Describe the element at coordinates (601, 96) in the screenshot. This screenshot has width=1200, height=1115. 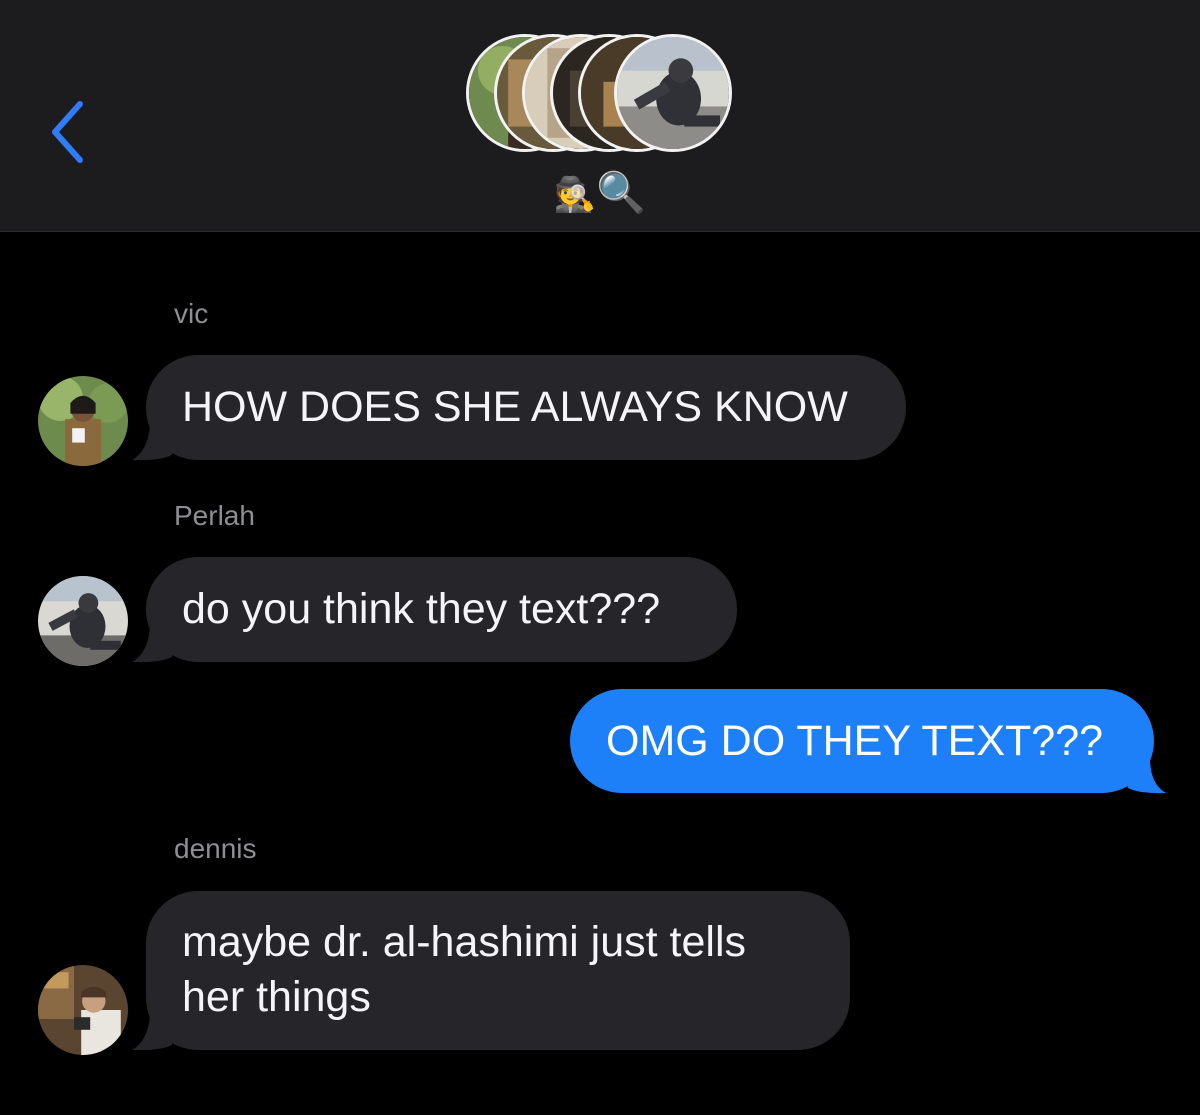
I see `group-avatar-stack` at that location.